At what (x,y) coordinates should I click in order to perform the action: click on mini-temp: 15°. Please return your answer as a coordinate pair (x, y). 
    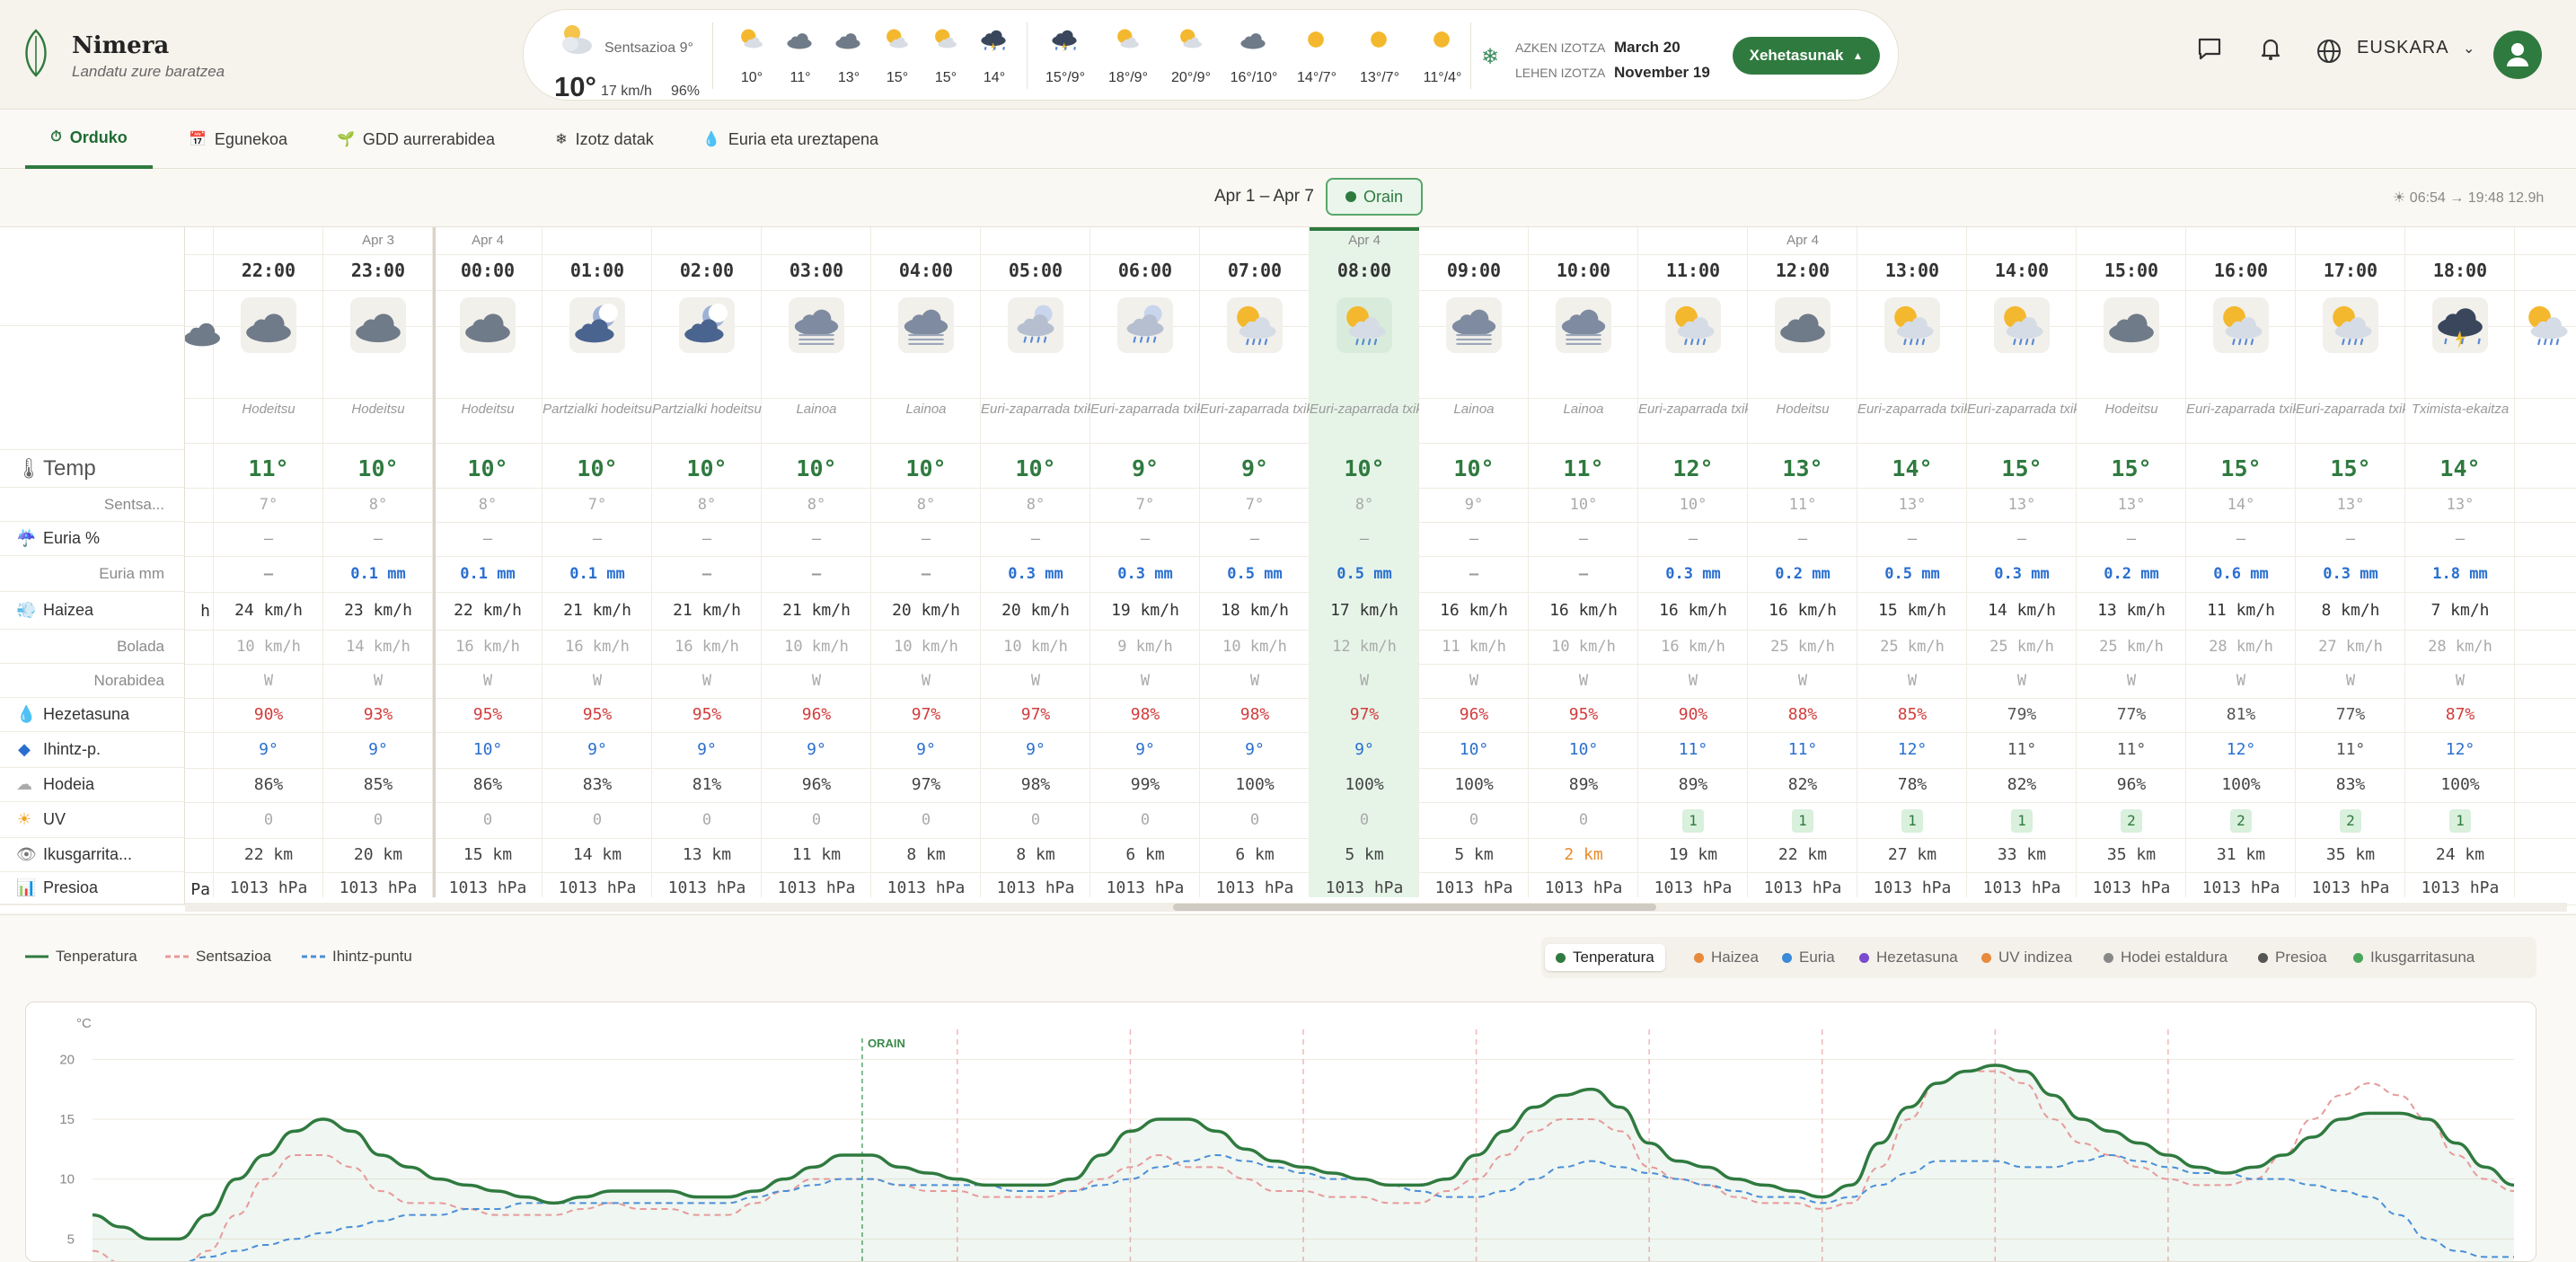
    Looking at the image, I should click on (897, 78).